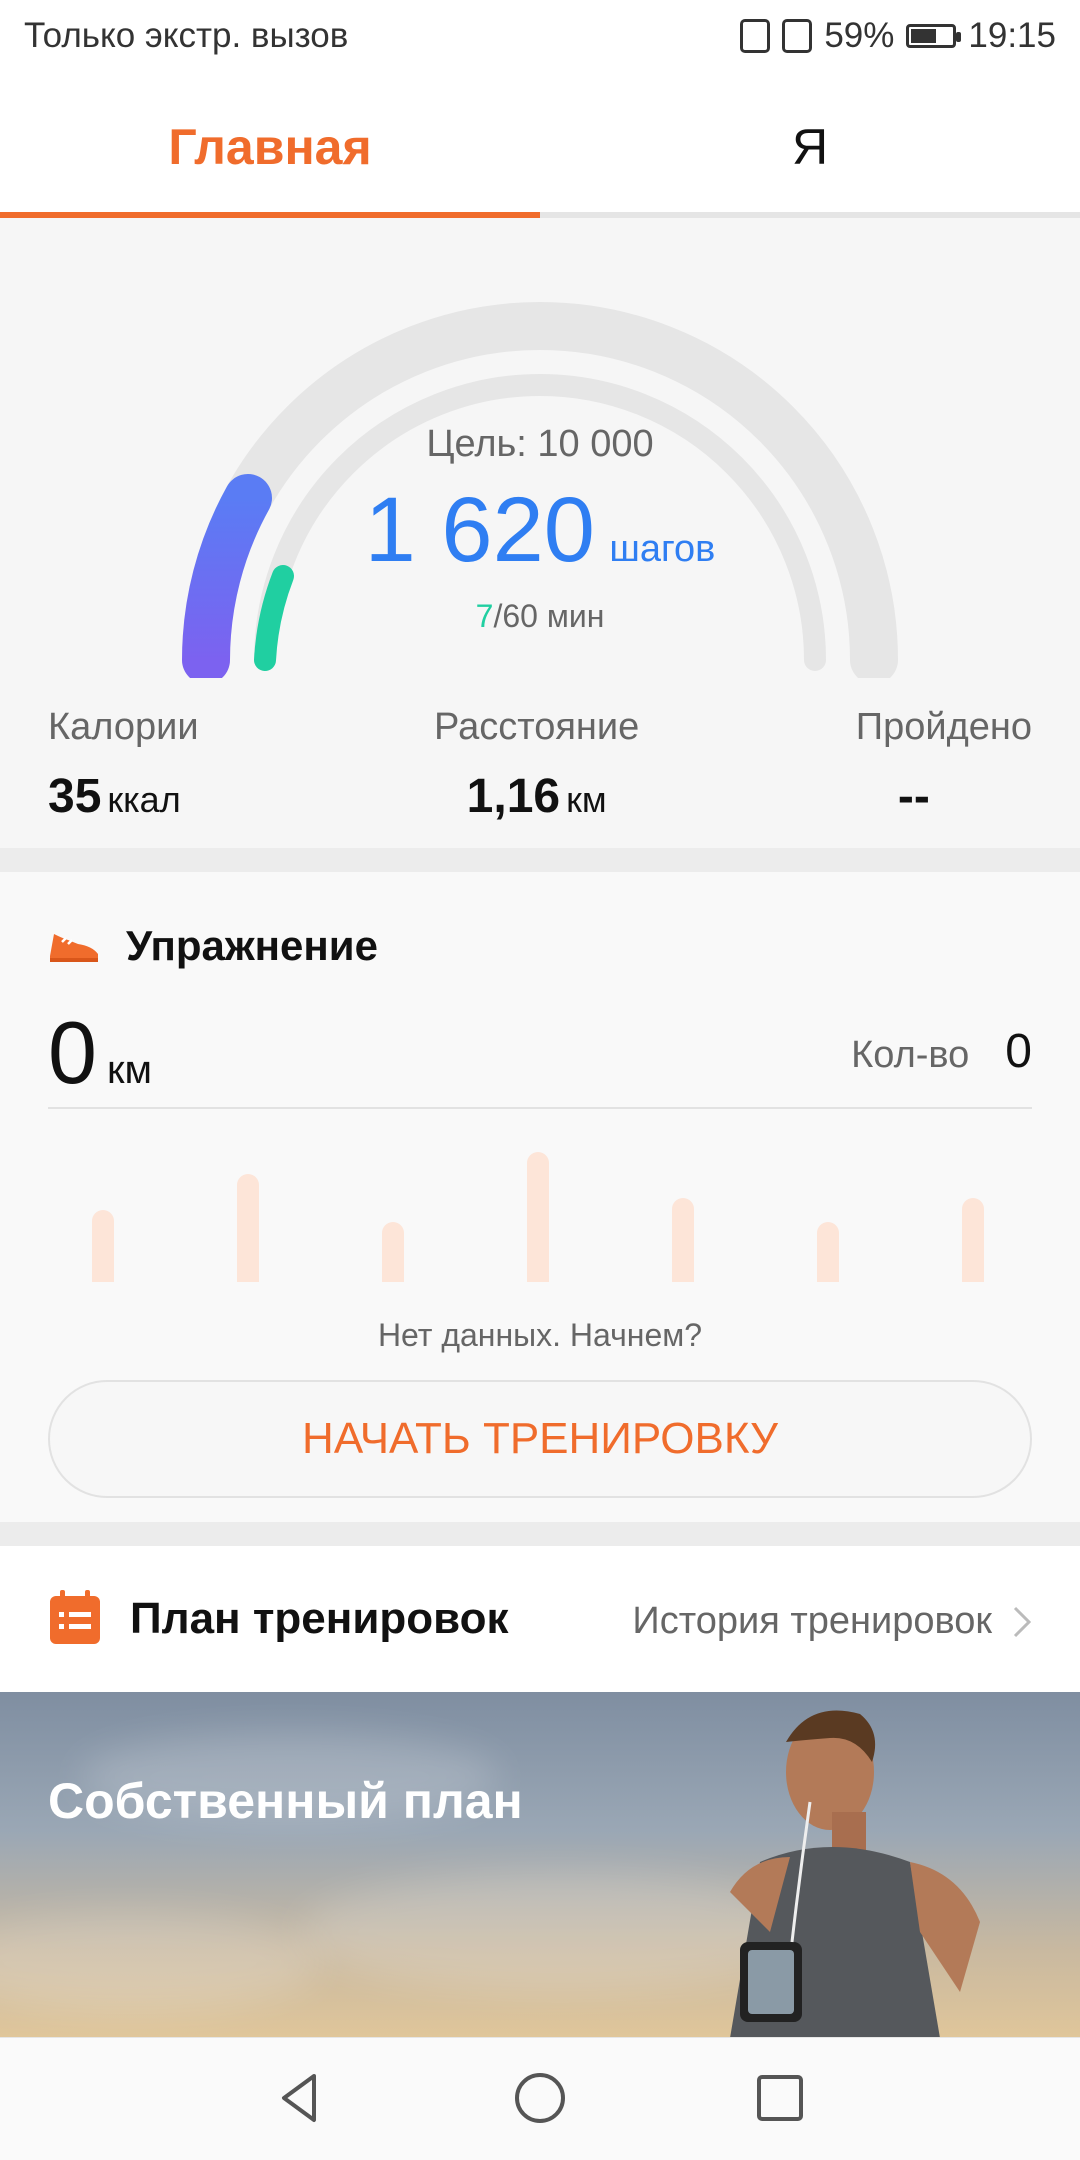  Describe the element at coordinates (300, 2098) in the screenshot. I see `back-icon` at that location.